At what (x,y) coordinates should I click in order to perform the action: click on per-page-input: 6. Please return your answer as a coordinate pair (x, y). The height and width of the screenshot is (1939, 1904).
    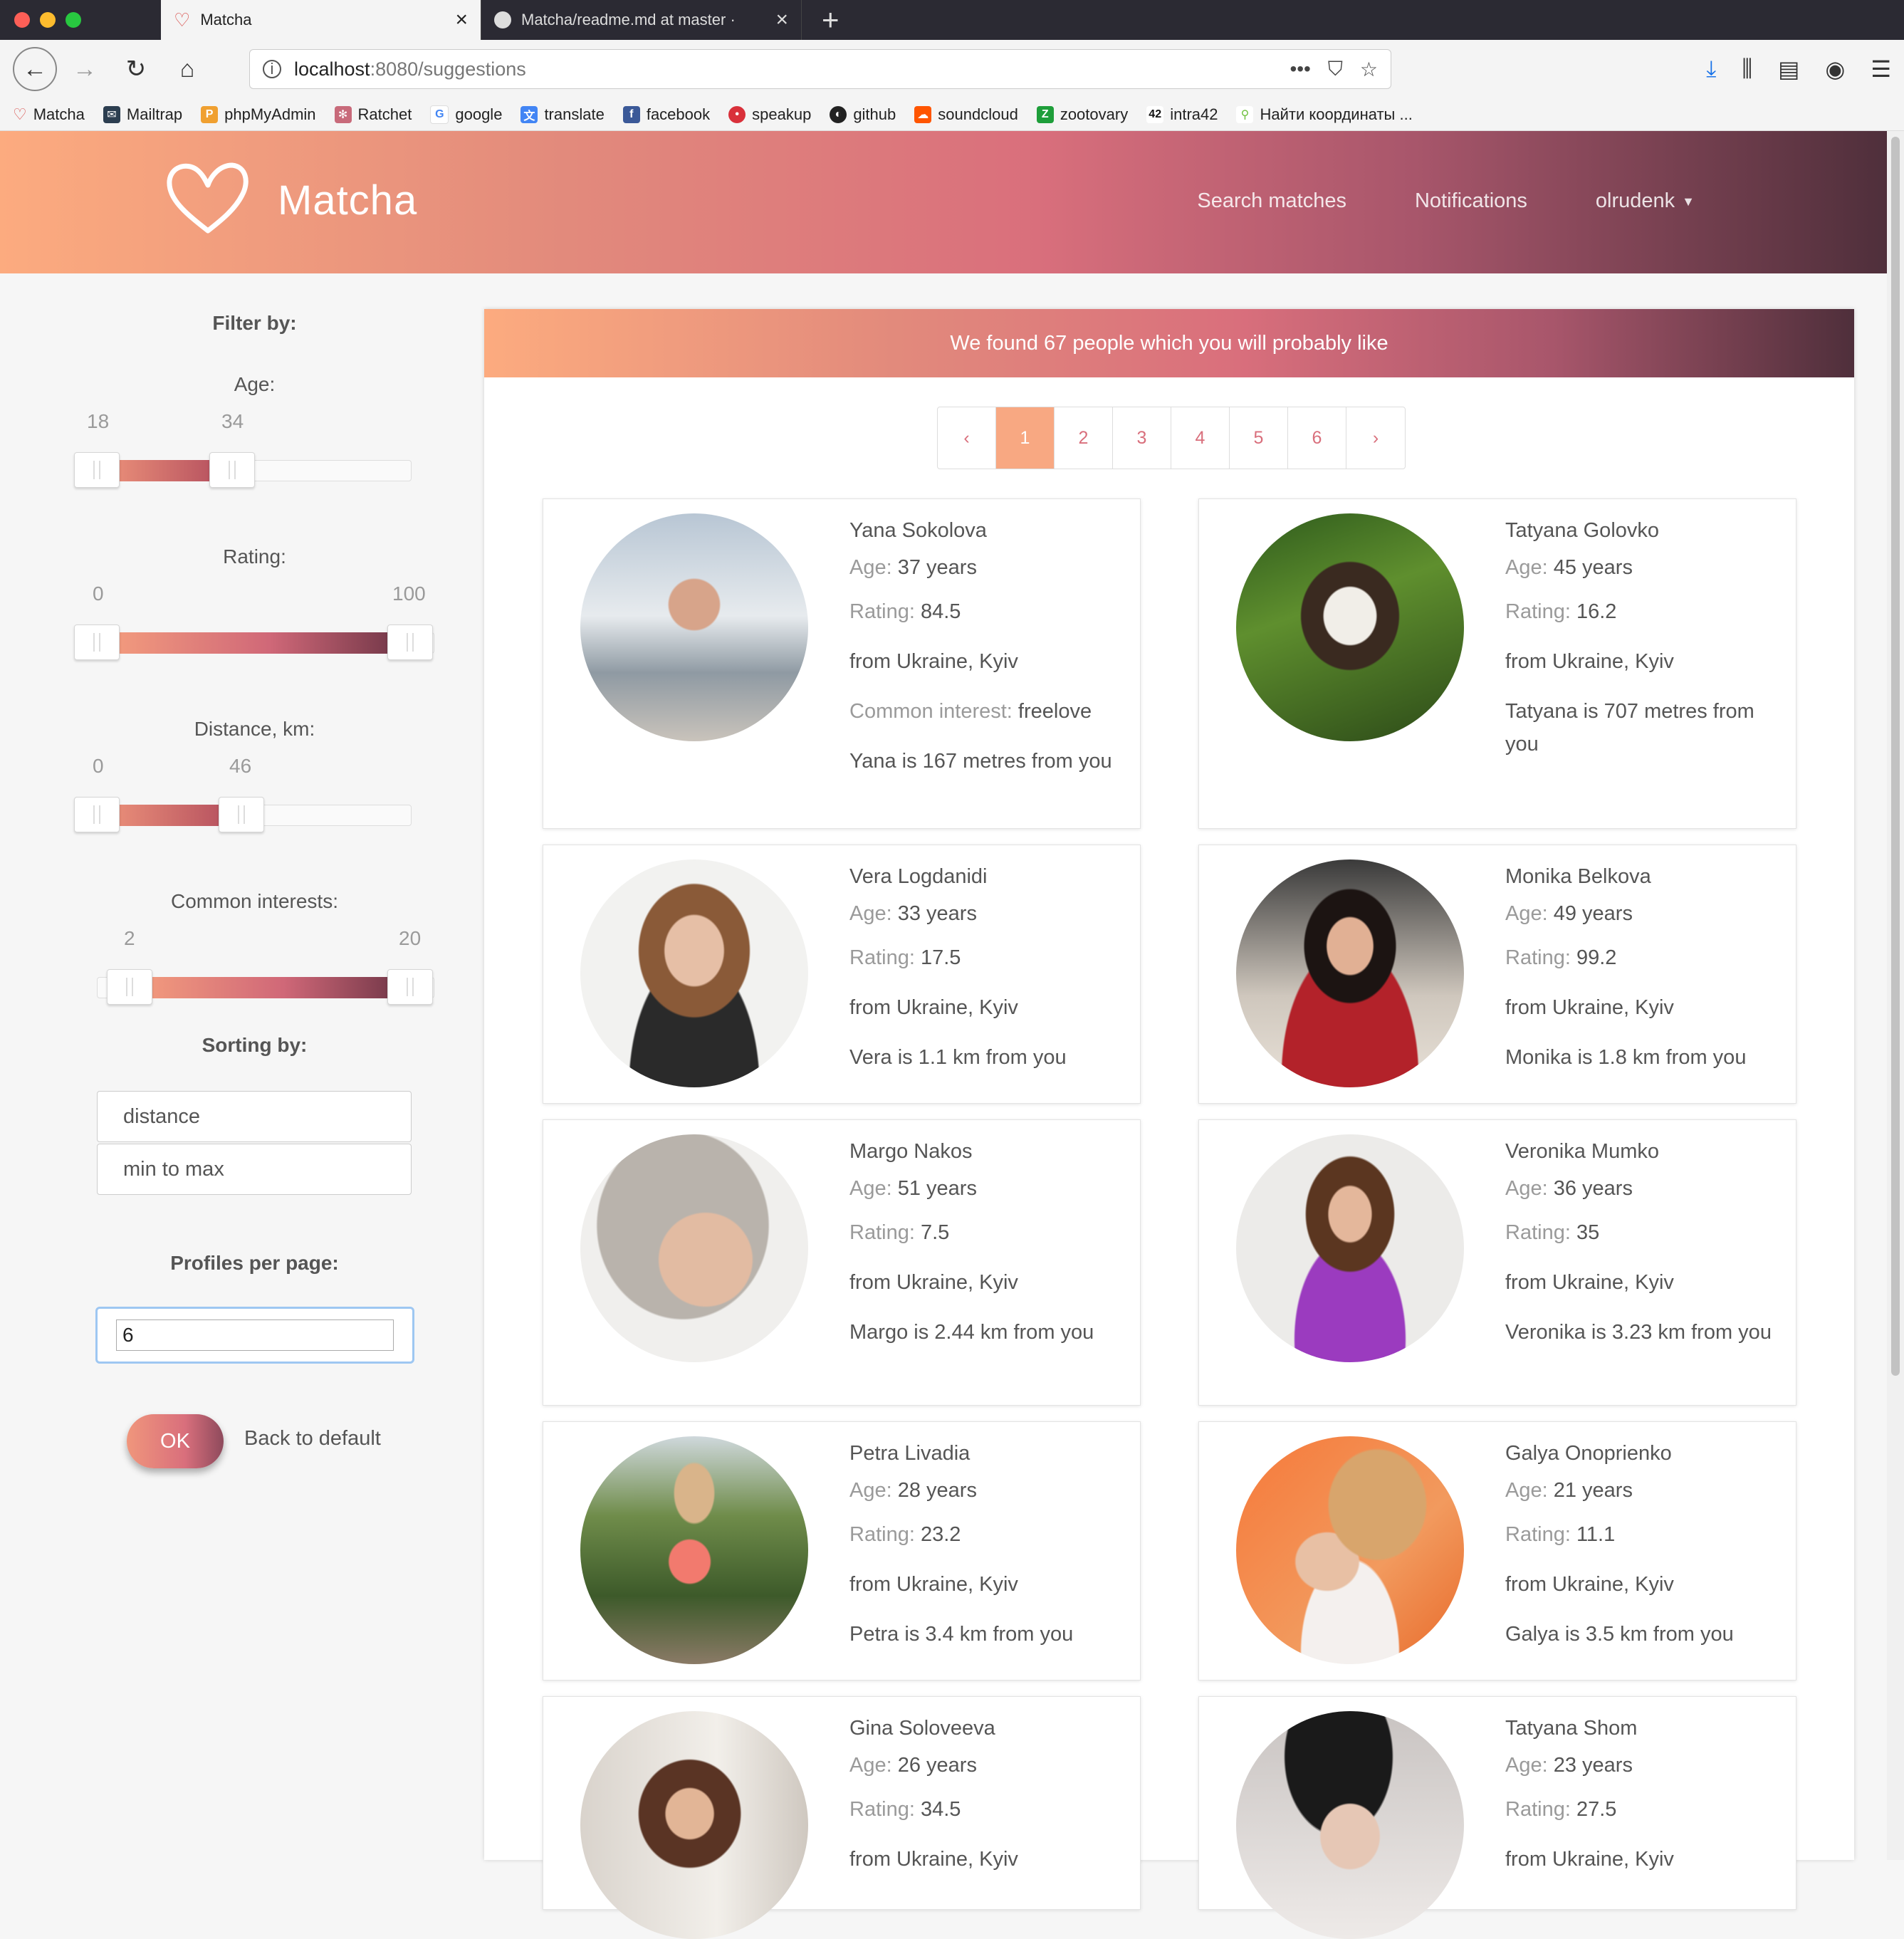
    Looking at the image, I should click on (255, 1335).